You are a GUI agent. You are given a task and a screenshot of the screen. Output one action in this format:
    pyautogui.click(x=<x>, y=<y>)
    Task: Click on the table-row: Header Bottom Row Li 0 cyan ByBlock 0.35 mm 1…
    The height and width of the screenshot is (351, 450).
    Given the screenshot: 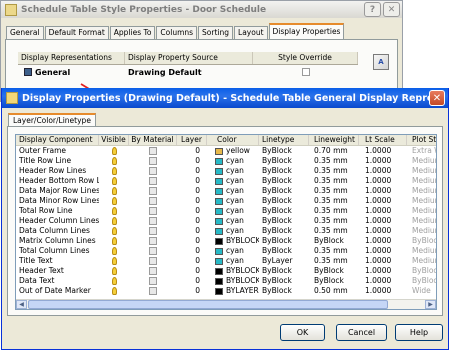 What is the action you would take?
    pyautogui.click(x=226, y=181)
    